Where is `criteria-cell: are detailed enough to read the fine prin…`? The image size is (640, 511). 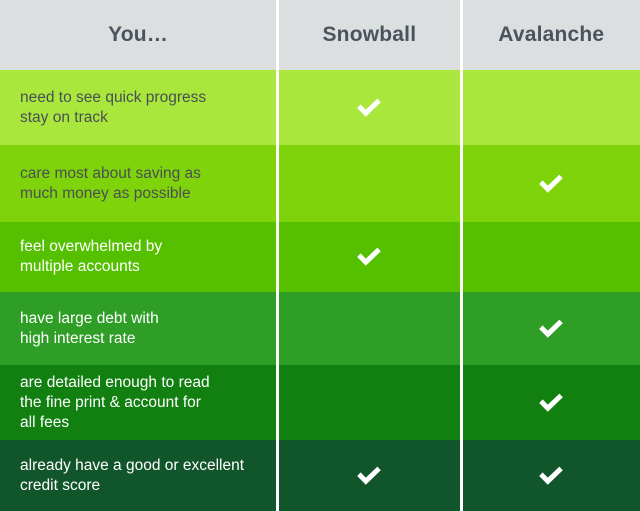 criteria-cell: are detailed enough to read the fine prin… is located at coordinates (138, 402).